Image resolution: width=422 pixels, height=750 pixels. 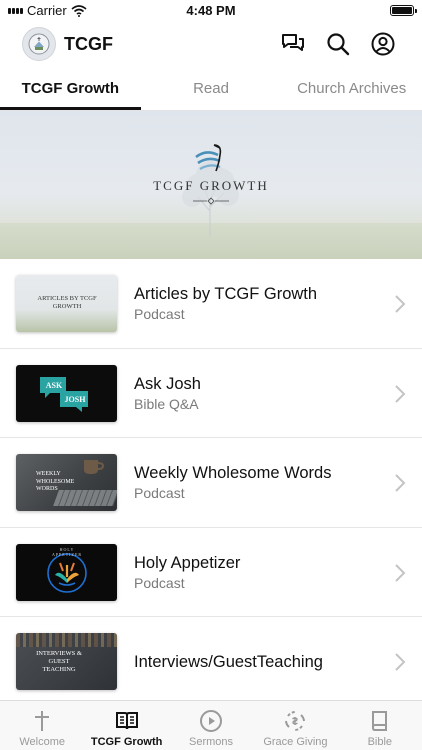 I want to click on interviews-thumb-text: INTERVIEWS & GUEST TEACHING, so click(x=59, y=661).